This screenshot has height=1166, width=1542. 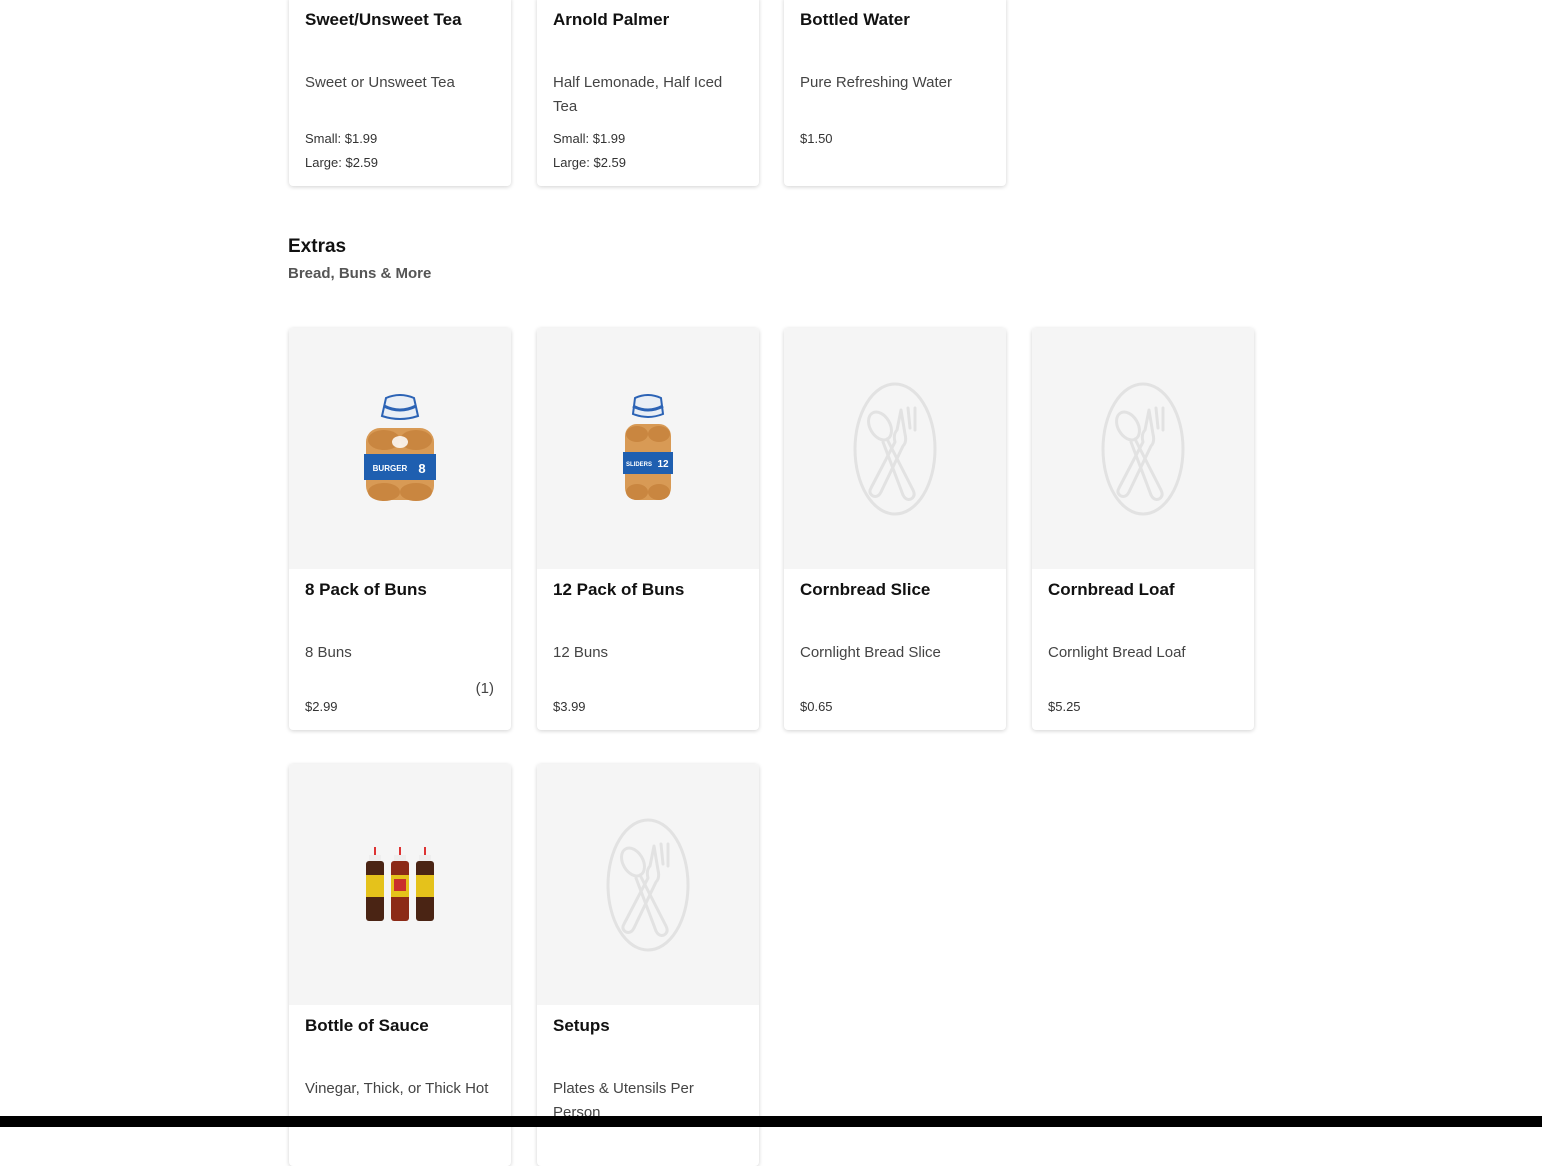 I want to click on menu-item-card: Setups Plates & Utensils Per Person, so click(x=648, y=965).